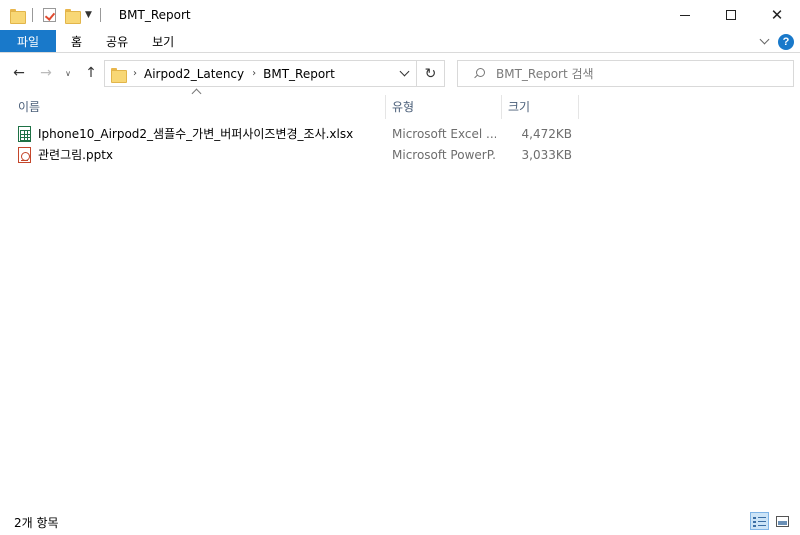 The image size is (800, 535). What do you see at coordinates (543, 106) in the screenshot?
I see `column-header-size: 크기` at bounding box center [543, 106].